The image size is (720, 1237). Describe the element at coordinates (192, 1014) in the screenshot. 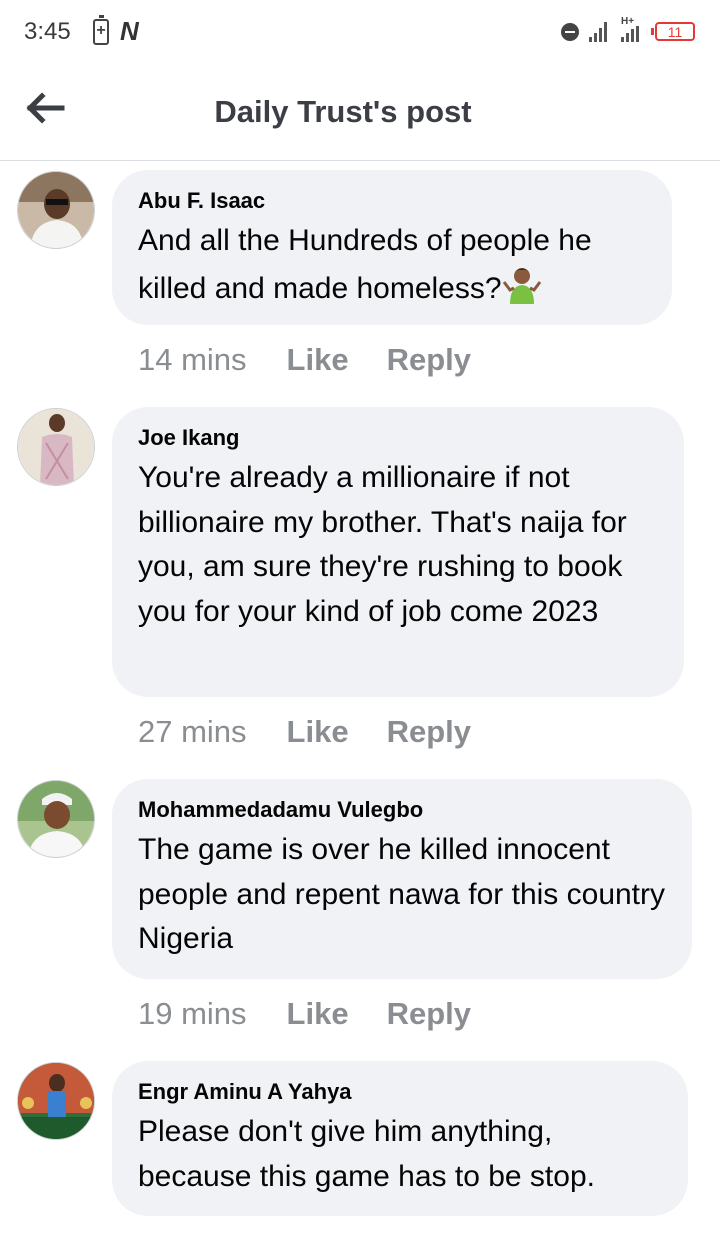

I see `comment-time: 19 mins` at that location.